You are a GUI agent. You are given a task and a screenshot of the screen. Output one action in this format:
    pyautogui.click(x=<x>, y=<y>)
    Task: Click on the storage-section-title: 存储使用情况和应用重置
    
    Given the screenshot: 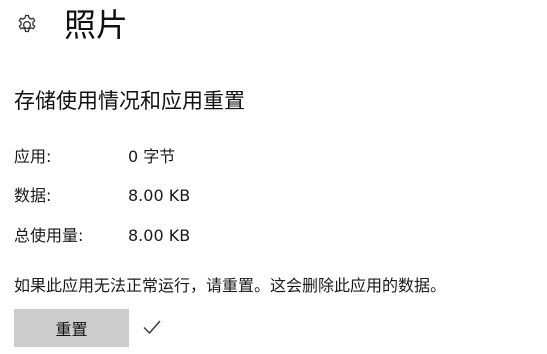 What is the action you would take?
    pyautogui.click(x=129, y=101)
    